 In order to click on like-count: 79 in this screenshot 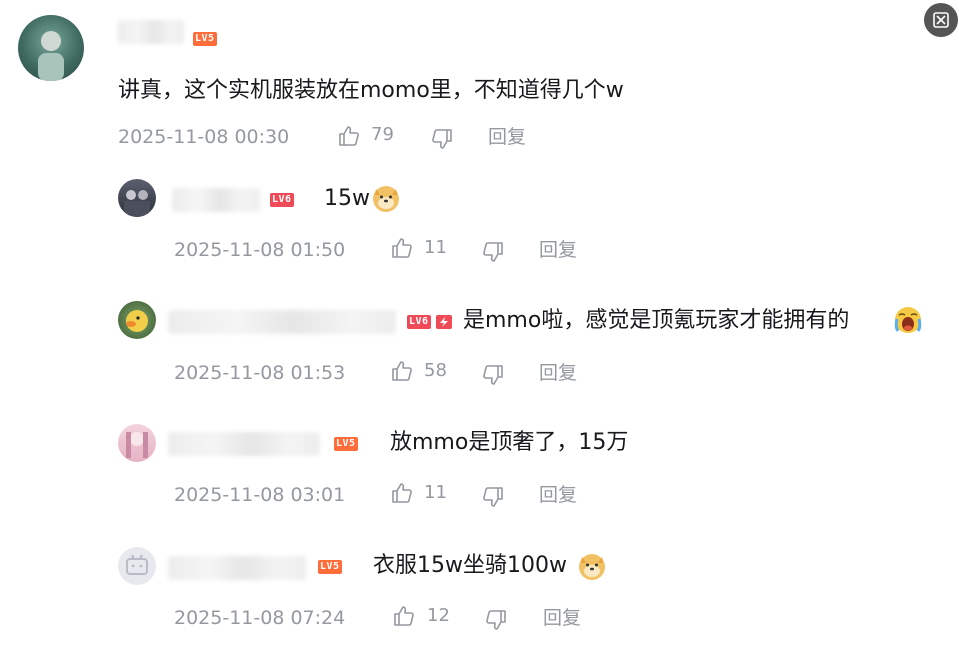, I will do `click(382, 134)`.